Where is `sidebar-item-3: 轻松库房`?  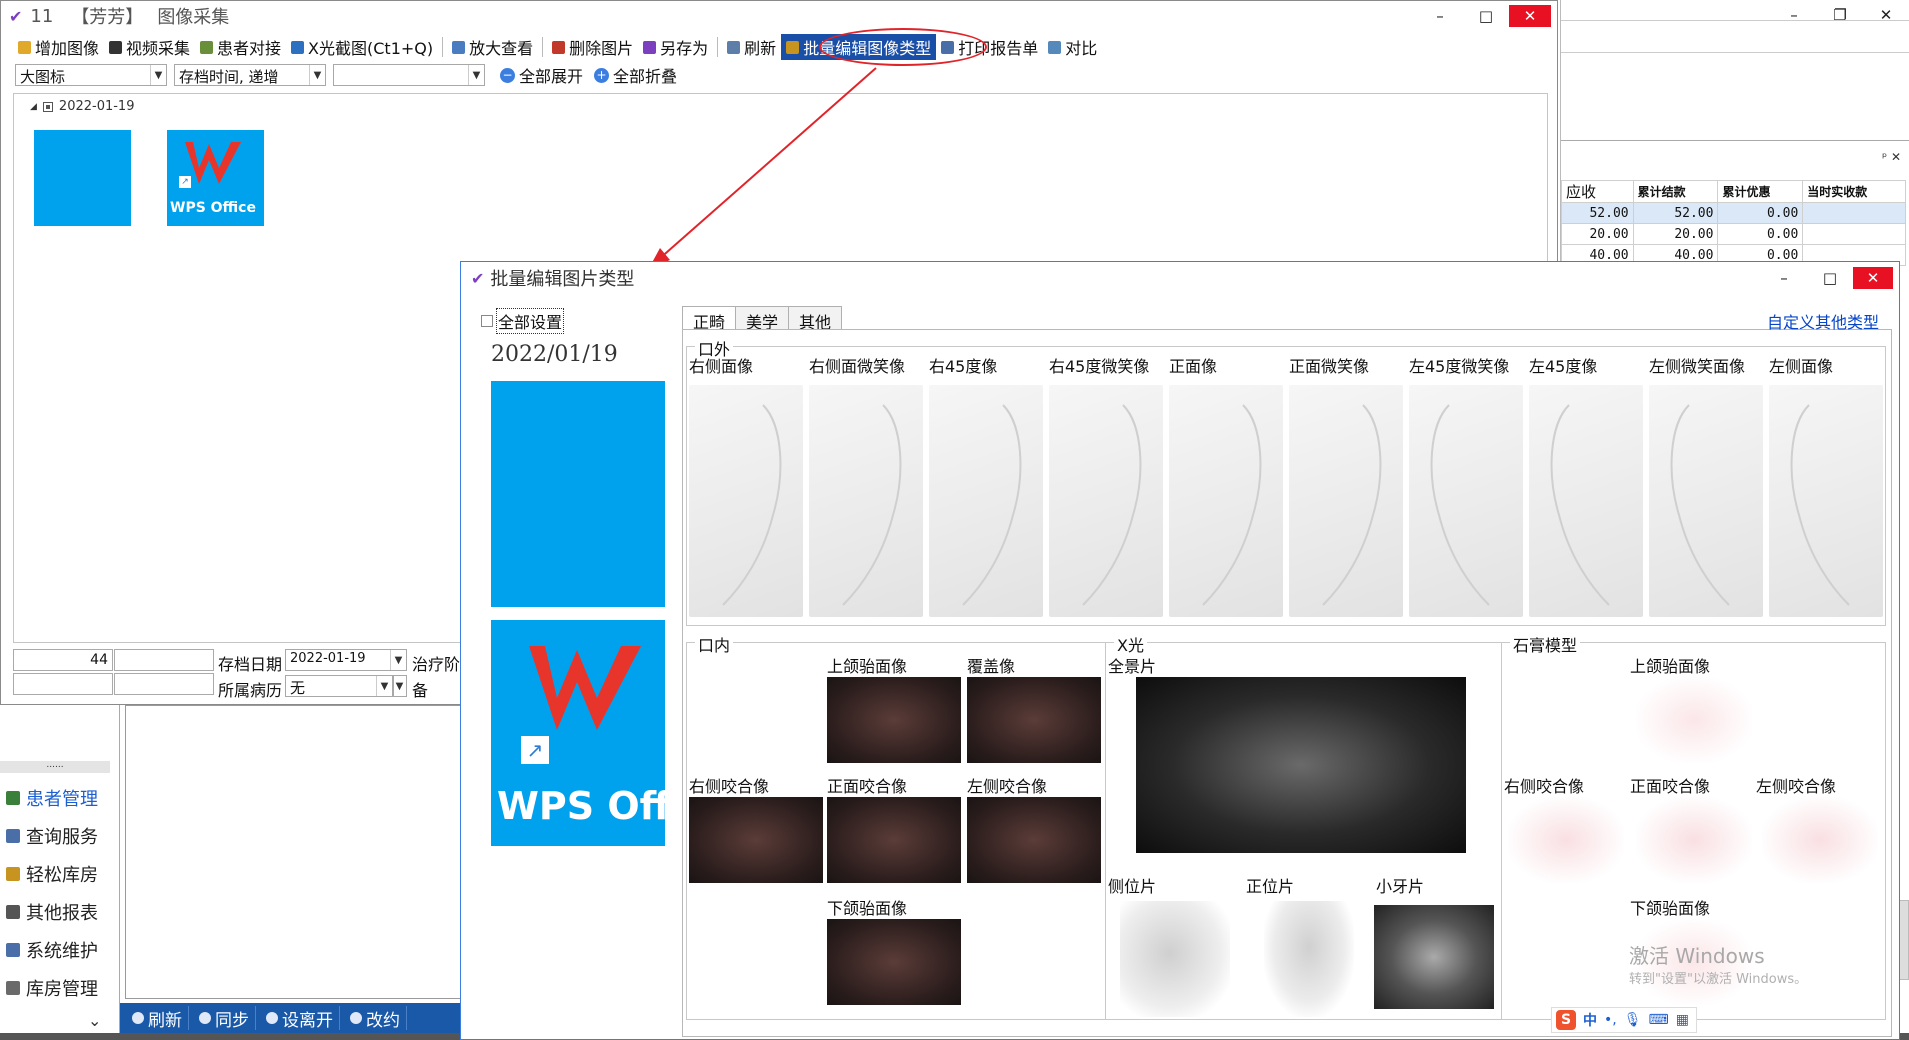
sidebar-item-3: 轻松库房 is located at coordinates (52, 874).